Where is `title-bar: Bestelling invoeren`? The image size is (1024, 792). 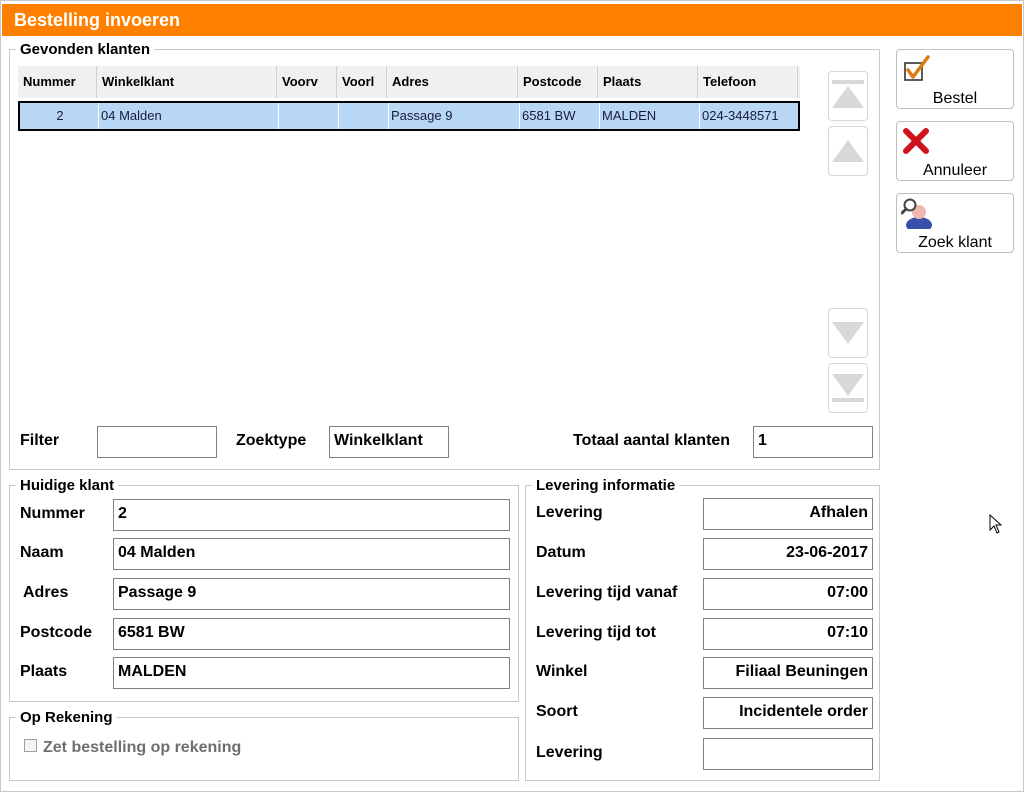
title-bar: Bestelling invoeren is located at coordinates (512, 20).